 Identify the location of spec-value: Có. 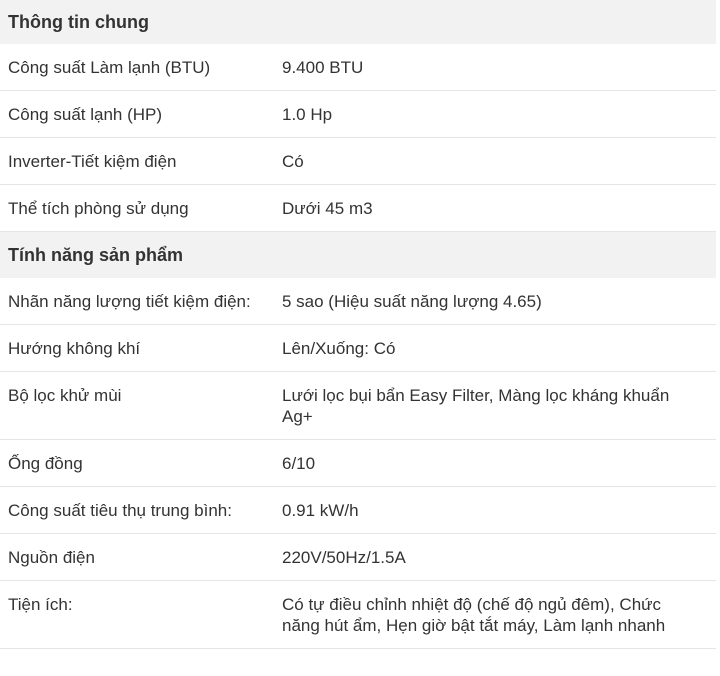
(495, 161).